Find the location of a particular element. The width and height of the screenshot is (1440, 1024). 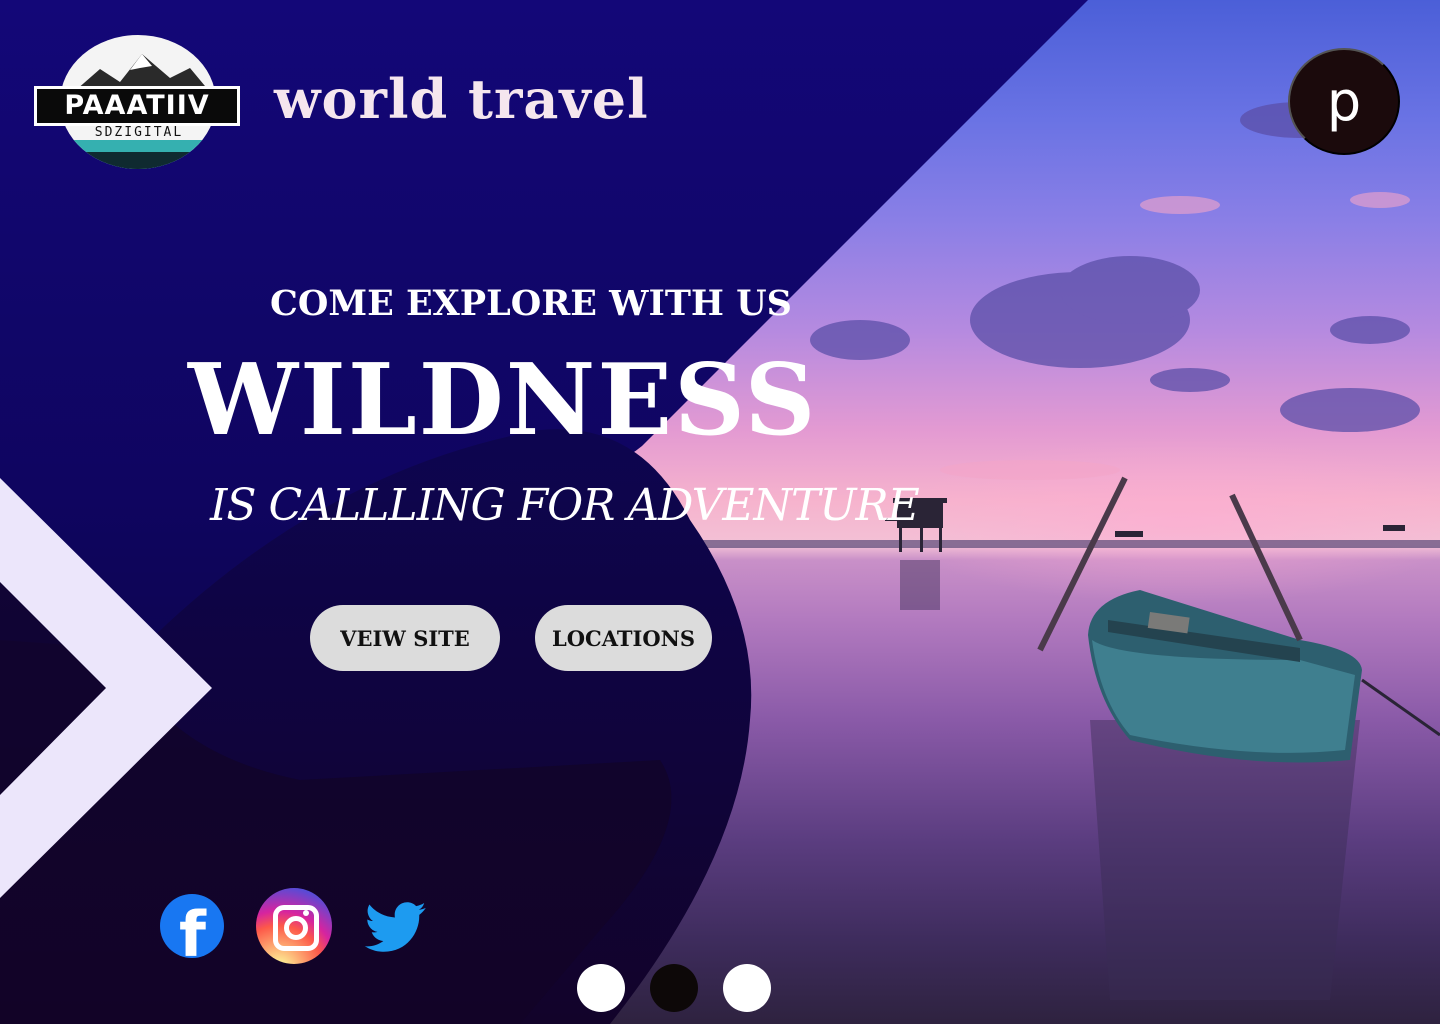

locations-button: LOCATIONS is located at coordinates (623, 638).